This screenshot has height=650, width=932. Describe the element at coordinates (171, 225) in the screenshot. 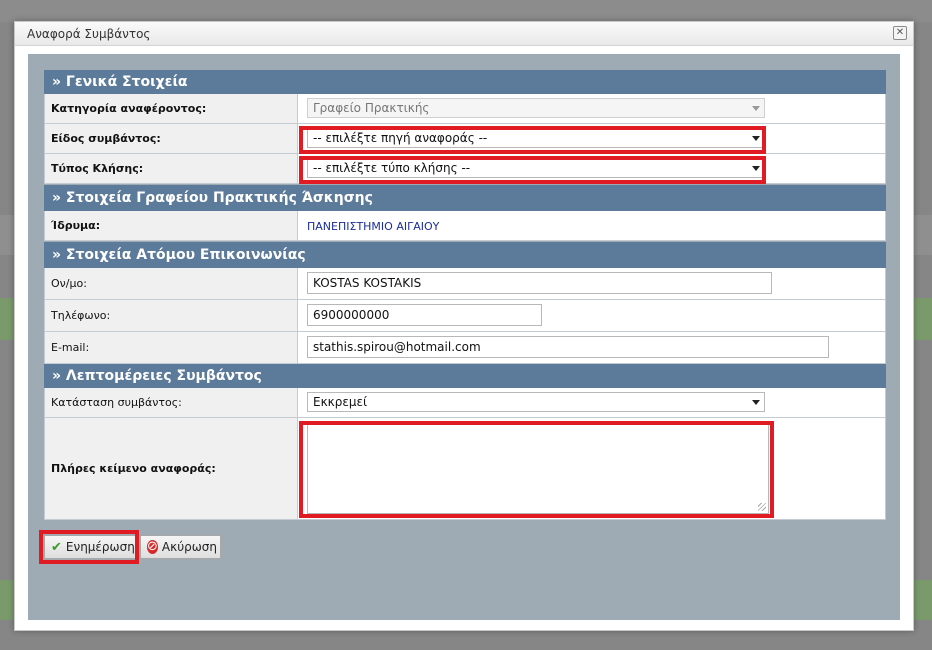

I see `institution-label: Ίδρυμα:` at that location.